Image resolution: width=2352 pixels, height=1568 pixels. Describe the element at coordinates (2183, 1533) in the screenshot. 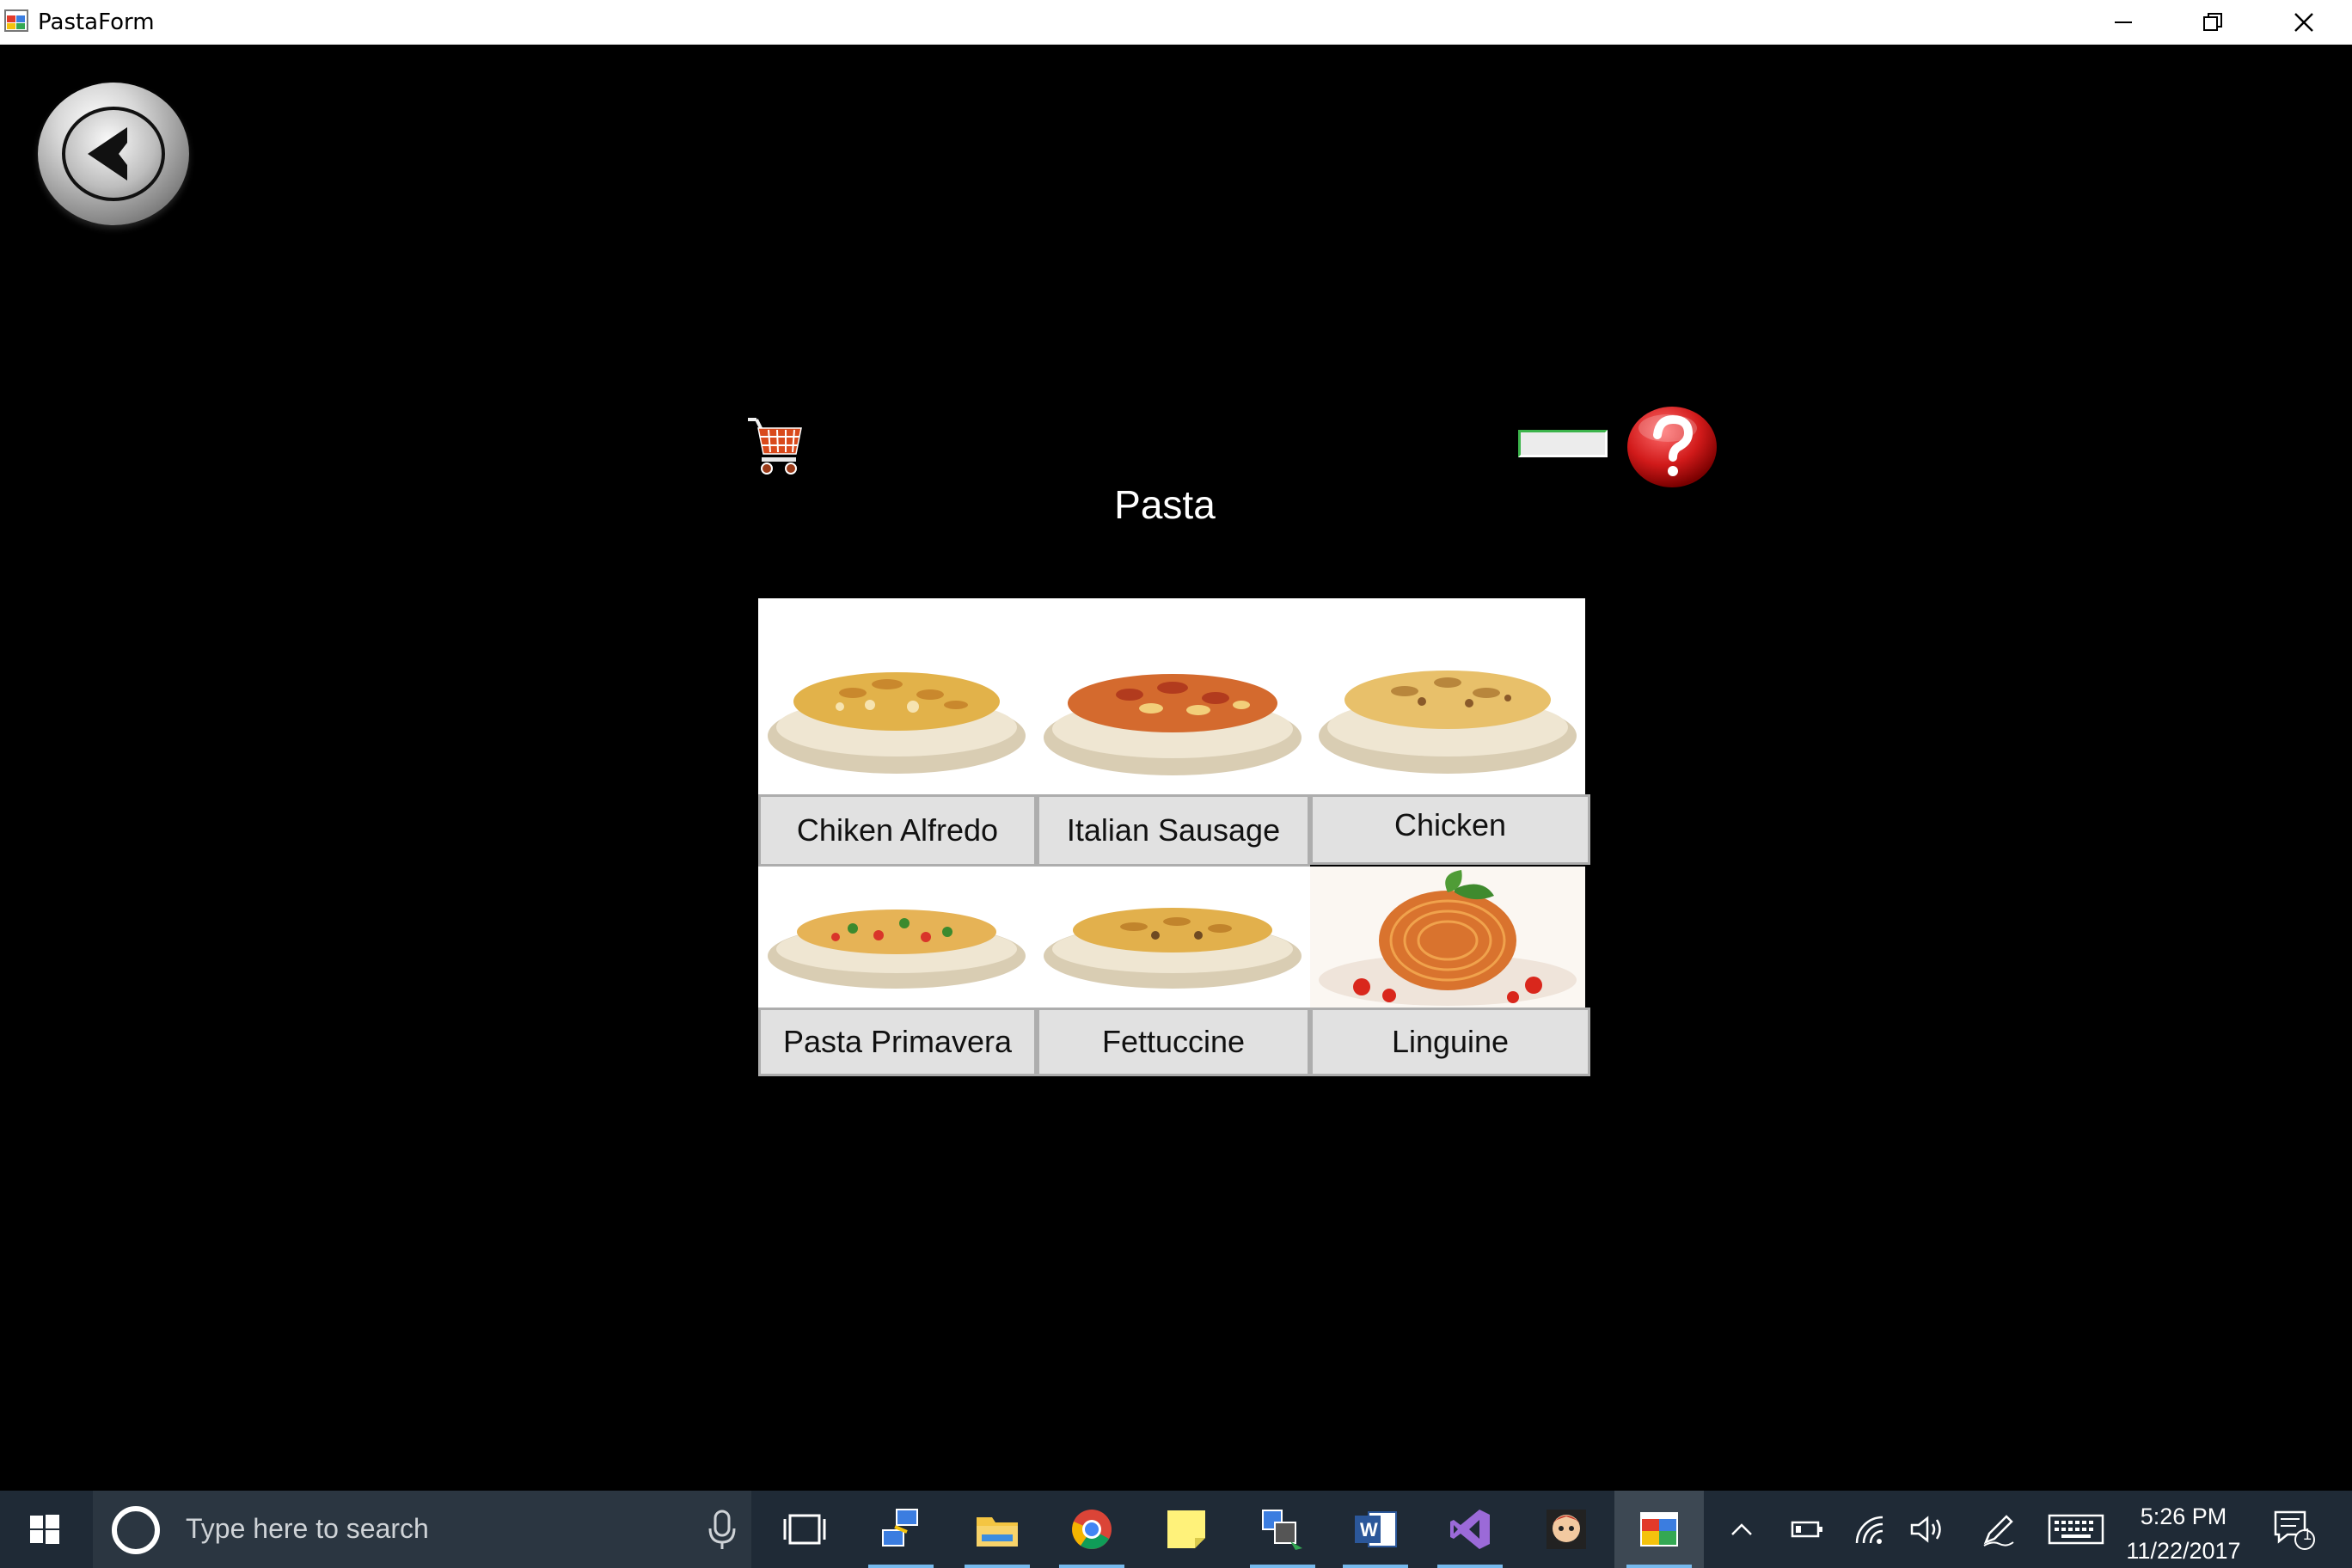

I see `taskbar-clock: 5:26 PM 11/22/2017` at that location.